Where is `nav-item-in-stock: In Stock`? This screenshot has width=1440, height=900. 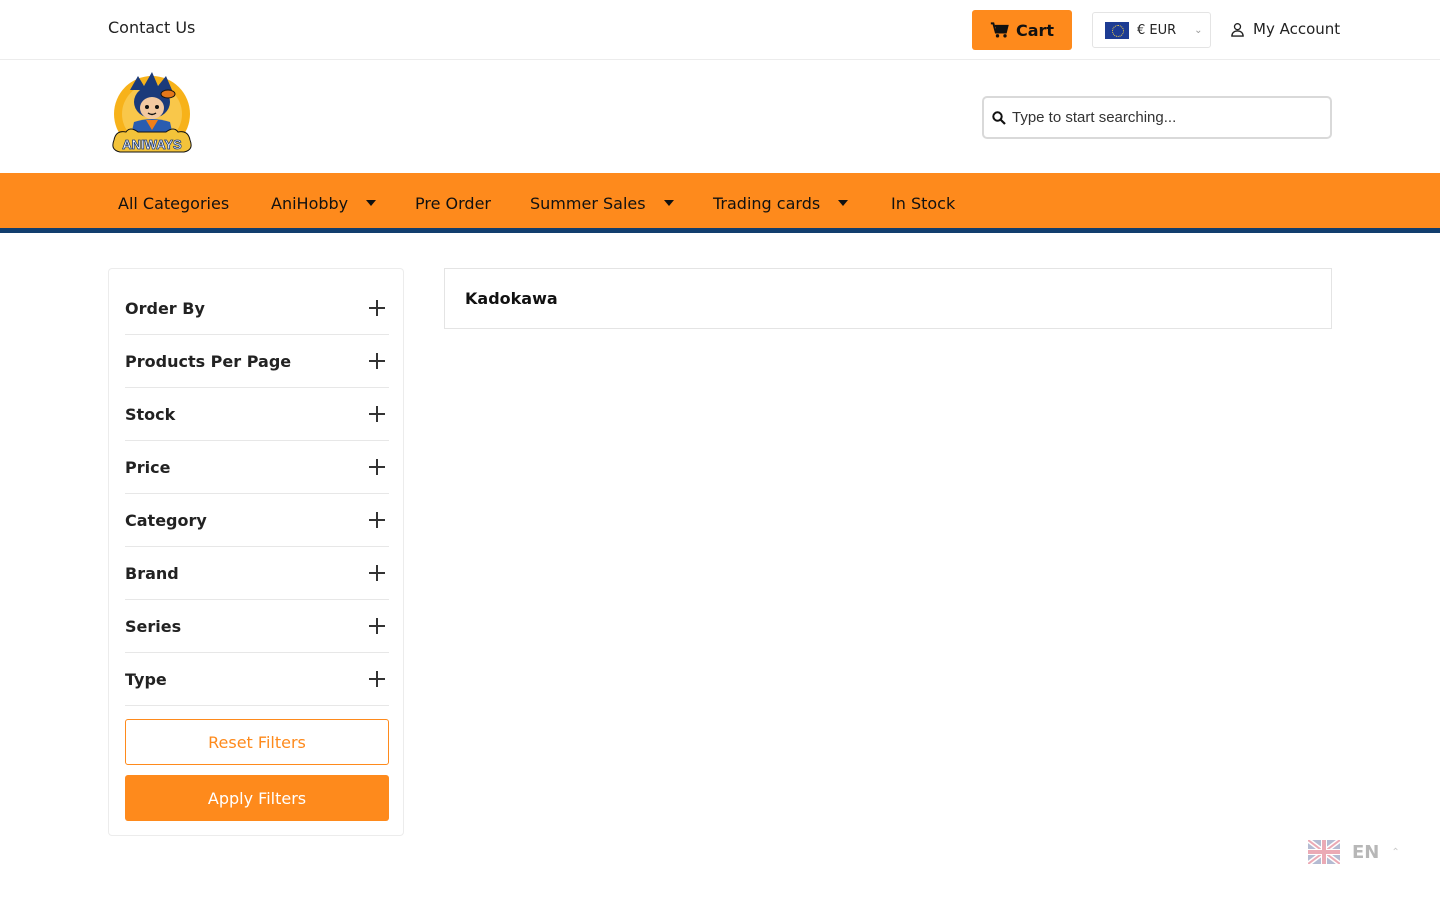
nav-item-in-stock: In Stock is located at coordinates (923, 203).